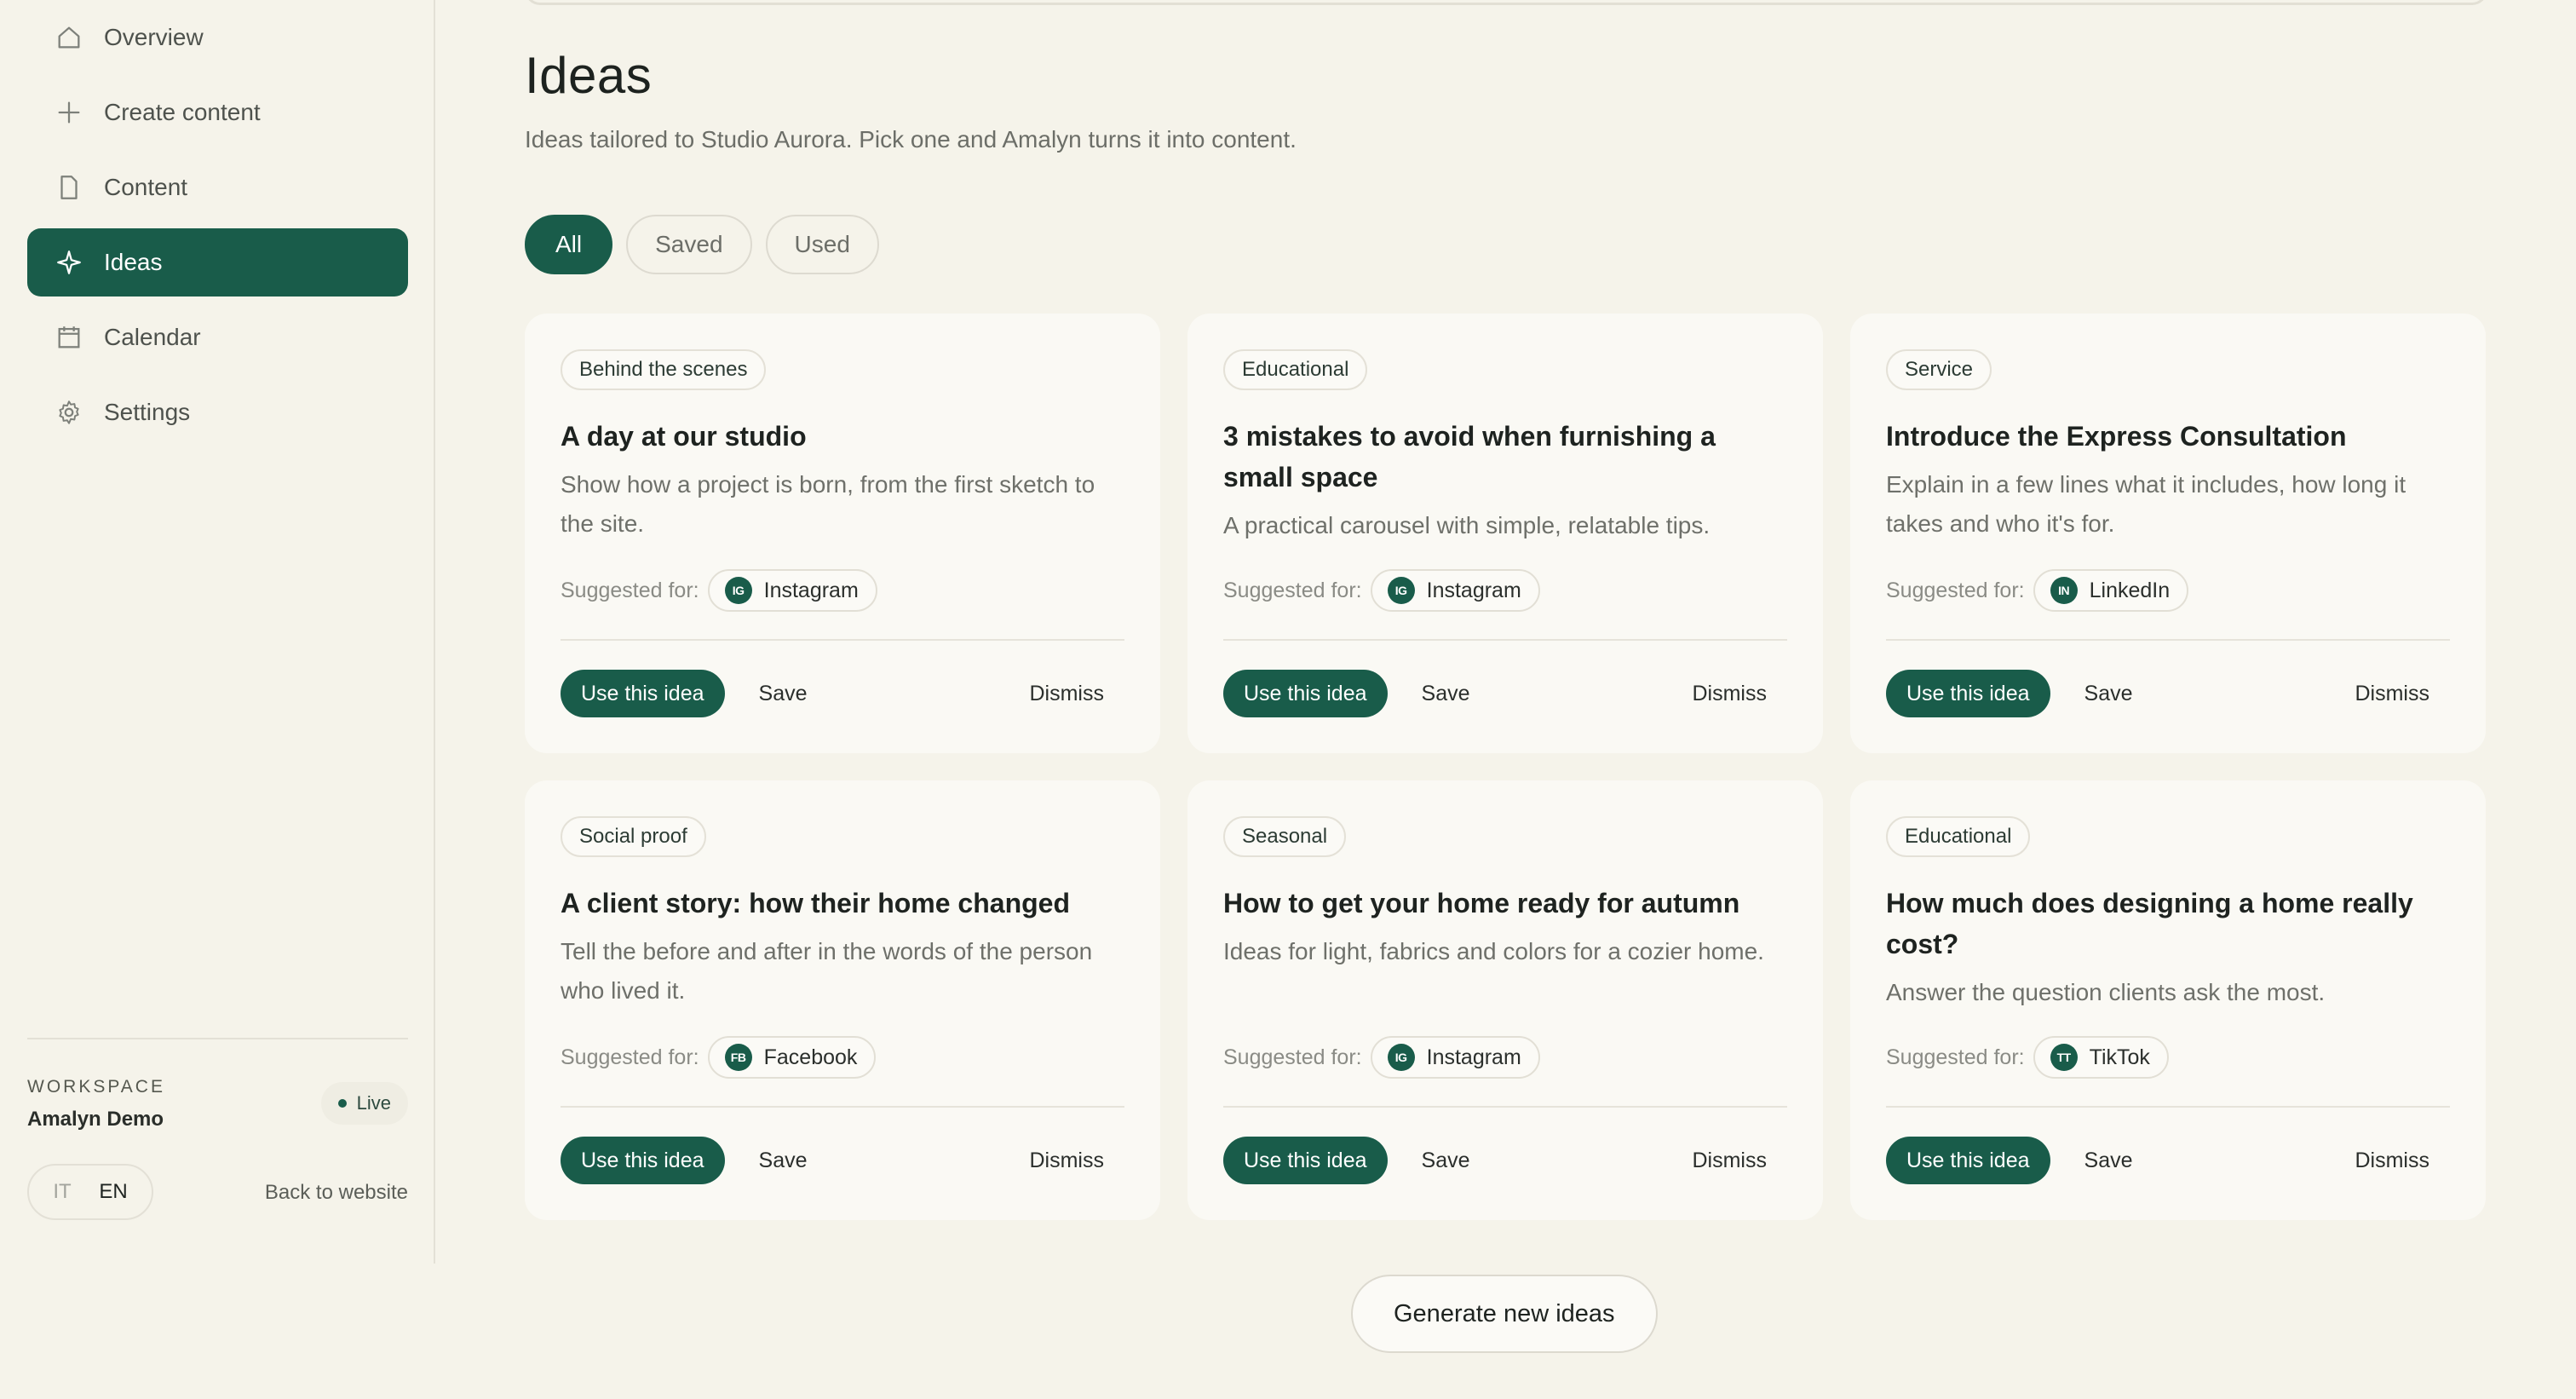 The height and width of the screenshot is (1399, 2576). I want to click on sidebar-item-label: Settings, so click(148, 412).